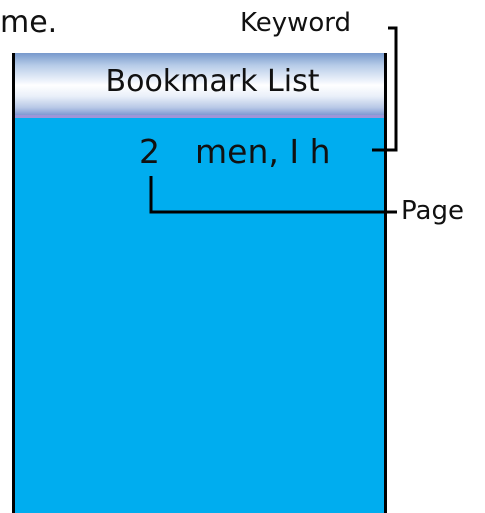 The image size is (485, 513). Describe the element at coordinates (212, 81) in the screenshot. I see `screen-title: Bookmark List` at that location.